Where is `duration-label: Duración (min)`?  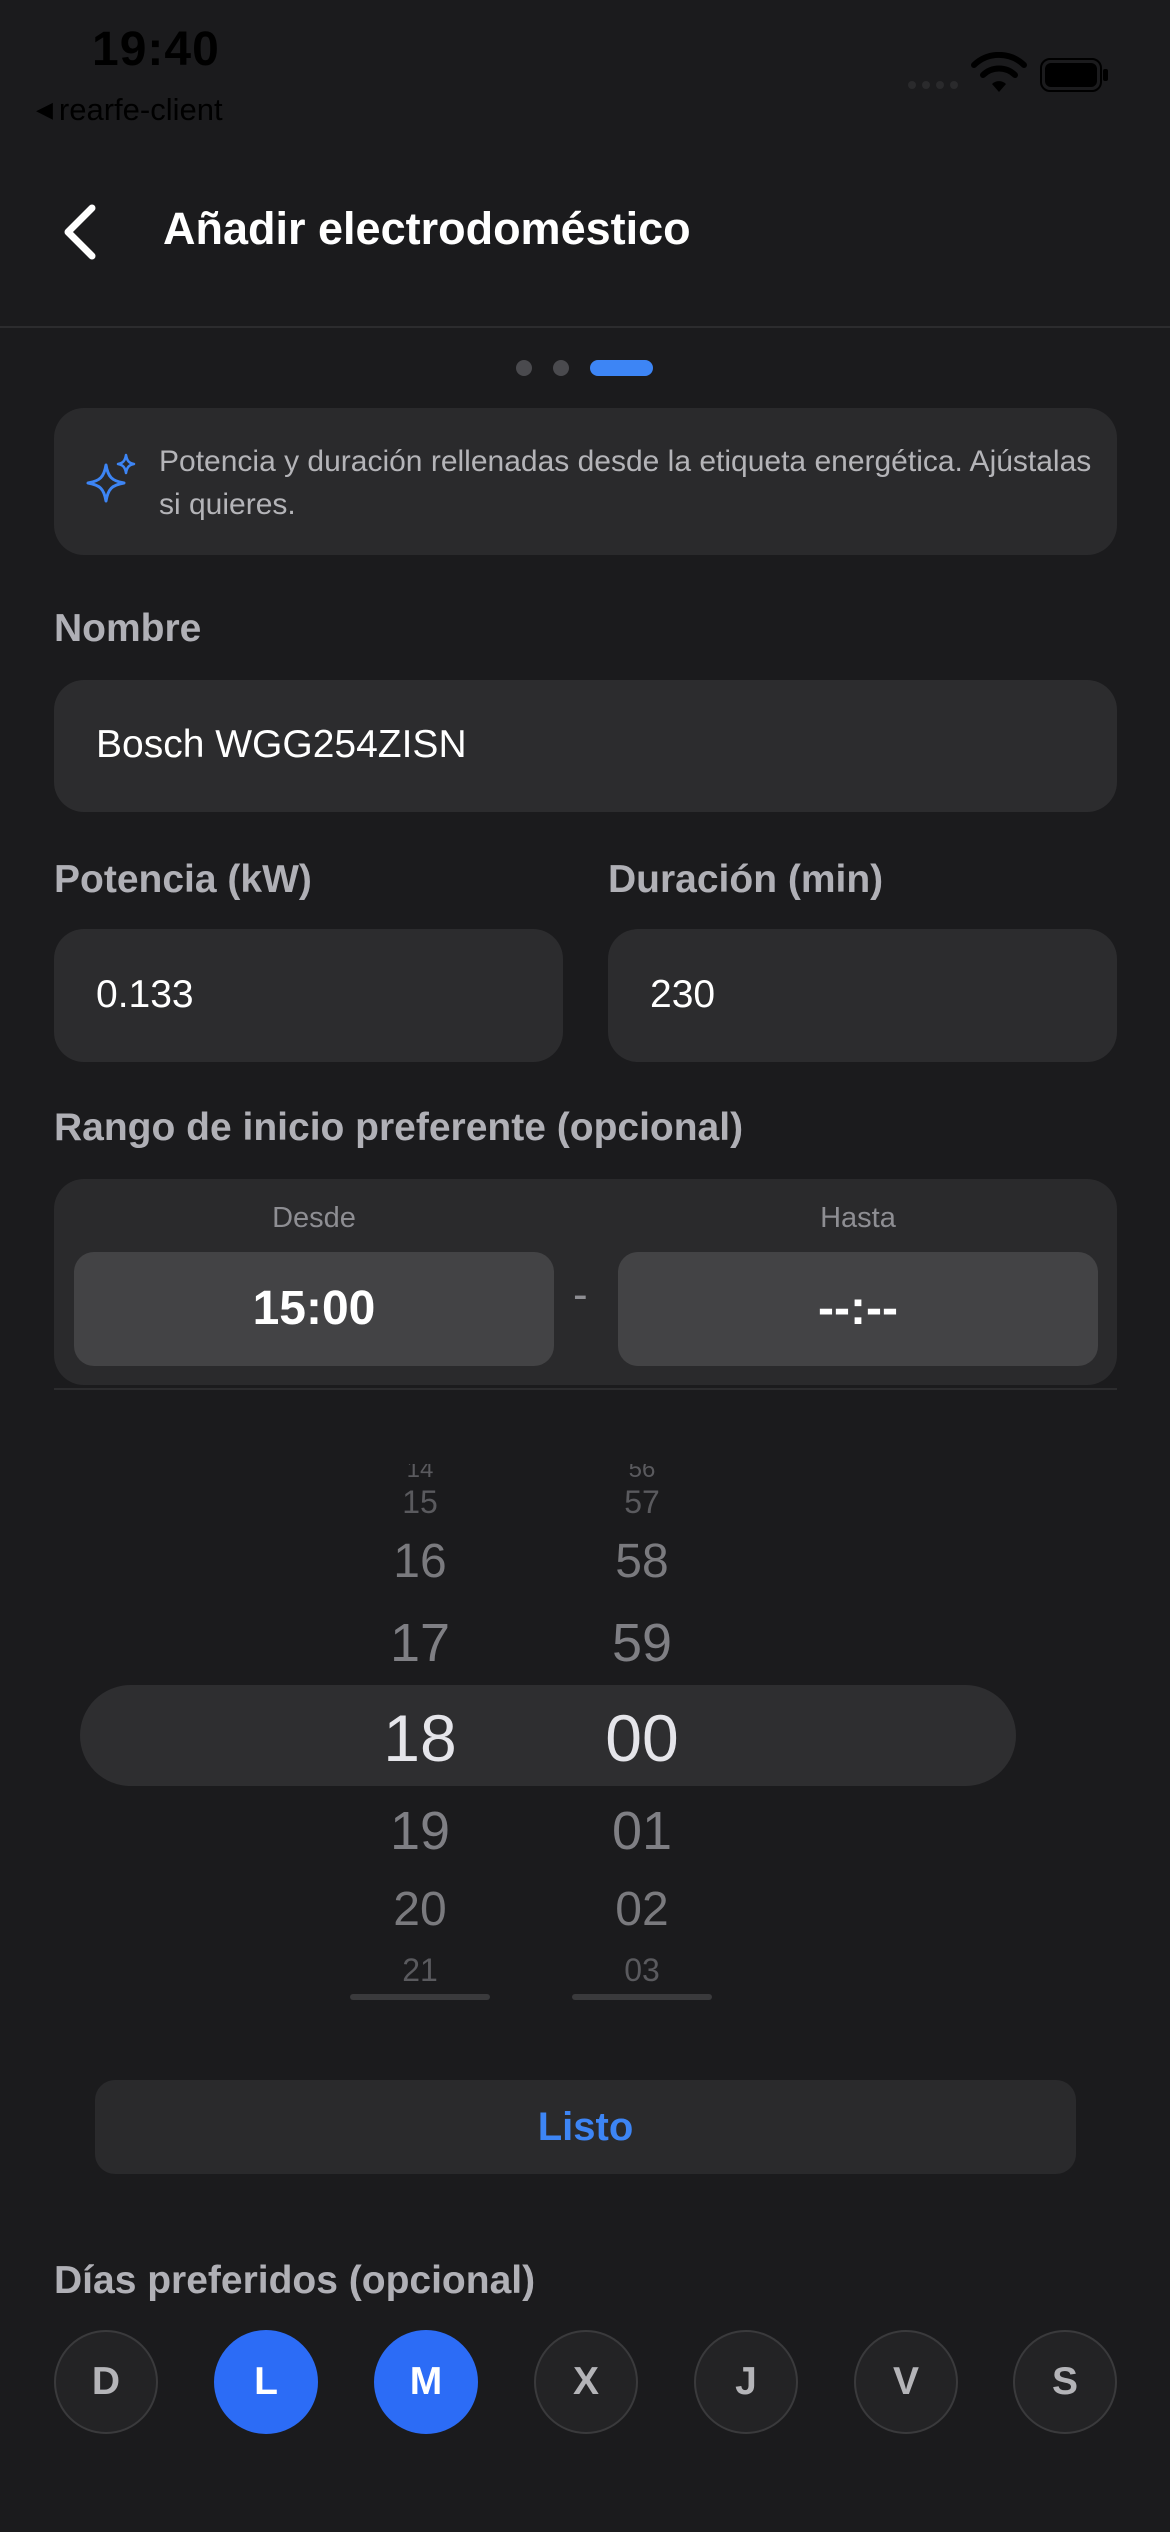
duration-label: Duración (min) is located at coordinates (746, 879).